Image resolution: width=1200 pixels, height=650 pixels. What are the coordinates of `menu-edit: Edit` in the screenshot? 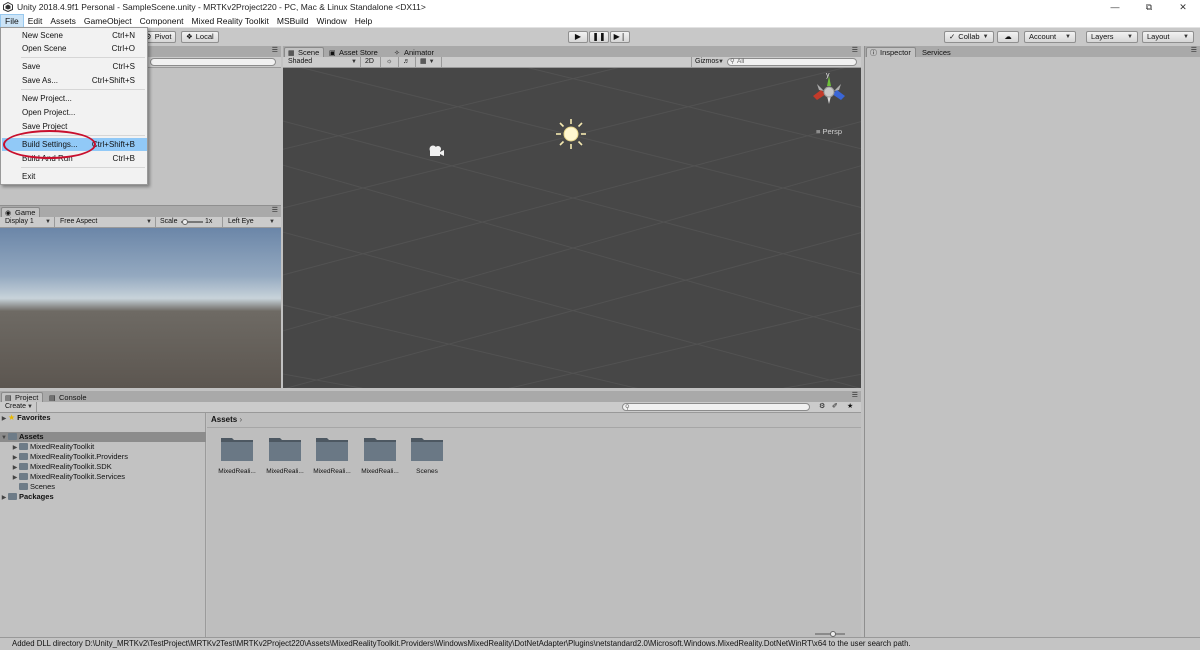 It's located at (35, 21).